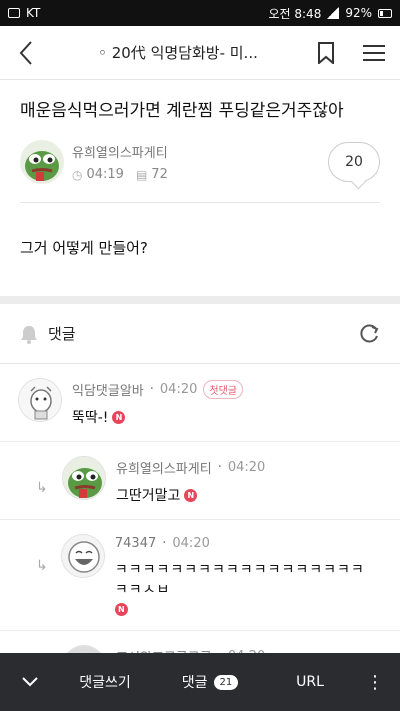 The image size is (400, 711). What do you see at coordinates (194, 683) in the screenshot?
I see `comments-button-label: 댓글` at bounding box center [194, 683].